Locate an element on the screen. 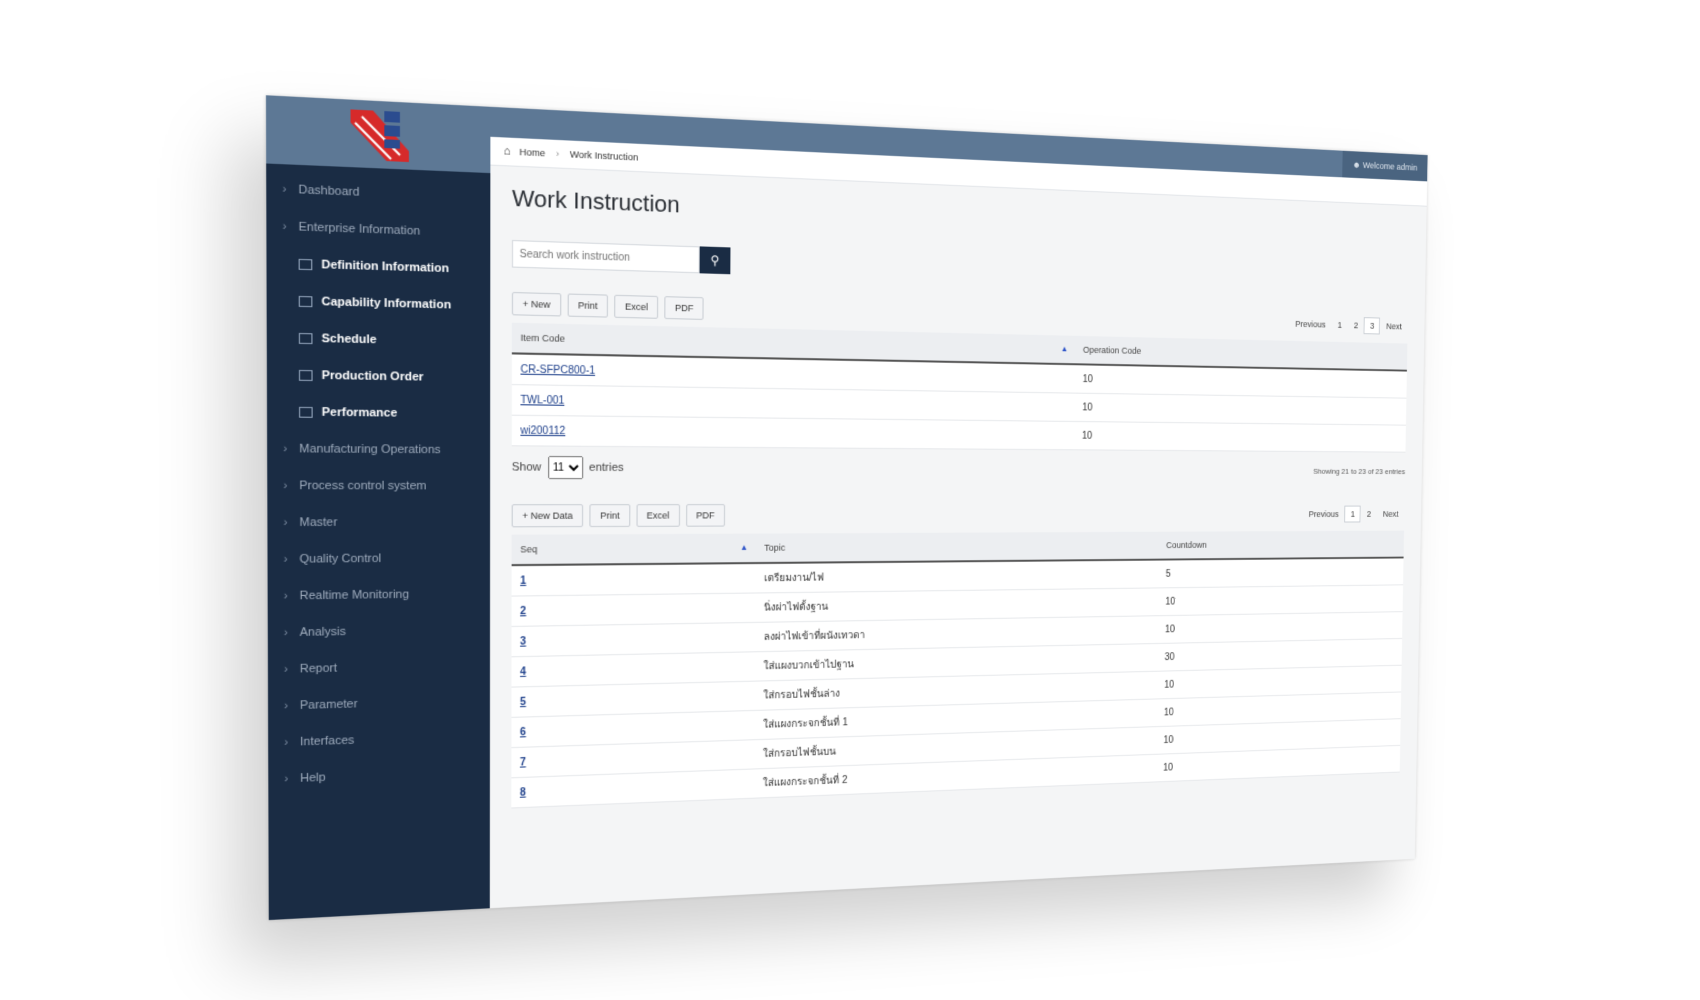  sidebar-item-label: Dashboard is located at coordinates (328, 190).